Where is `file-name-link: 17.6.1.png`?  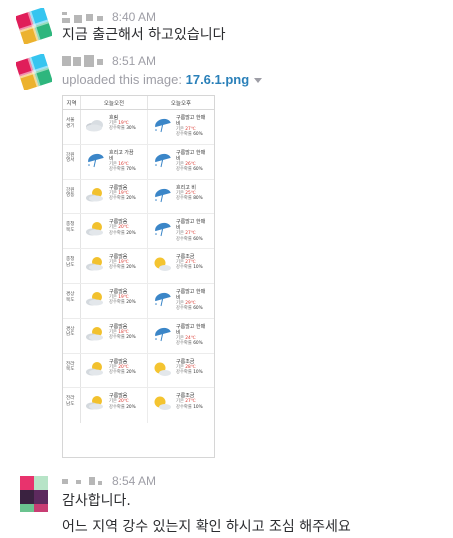 file-name-link: 17.6.1.png is located at coordinates (218, 79).